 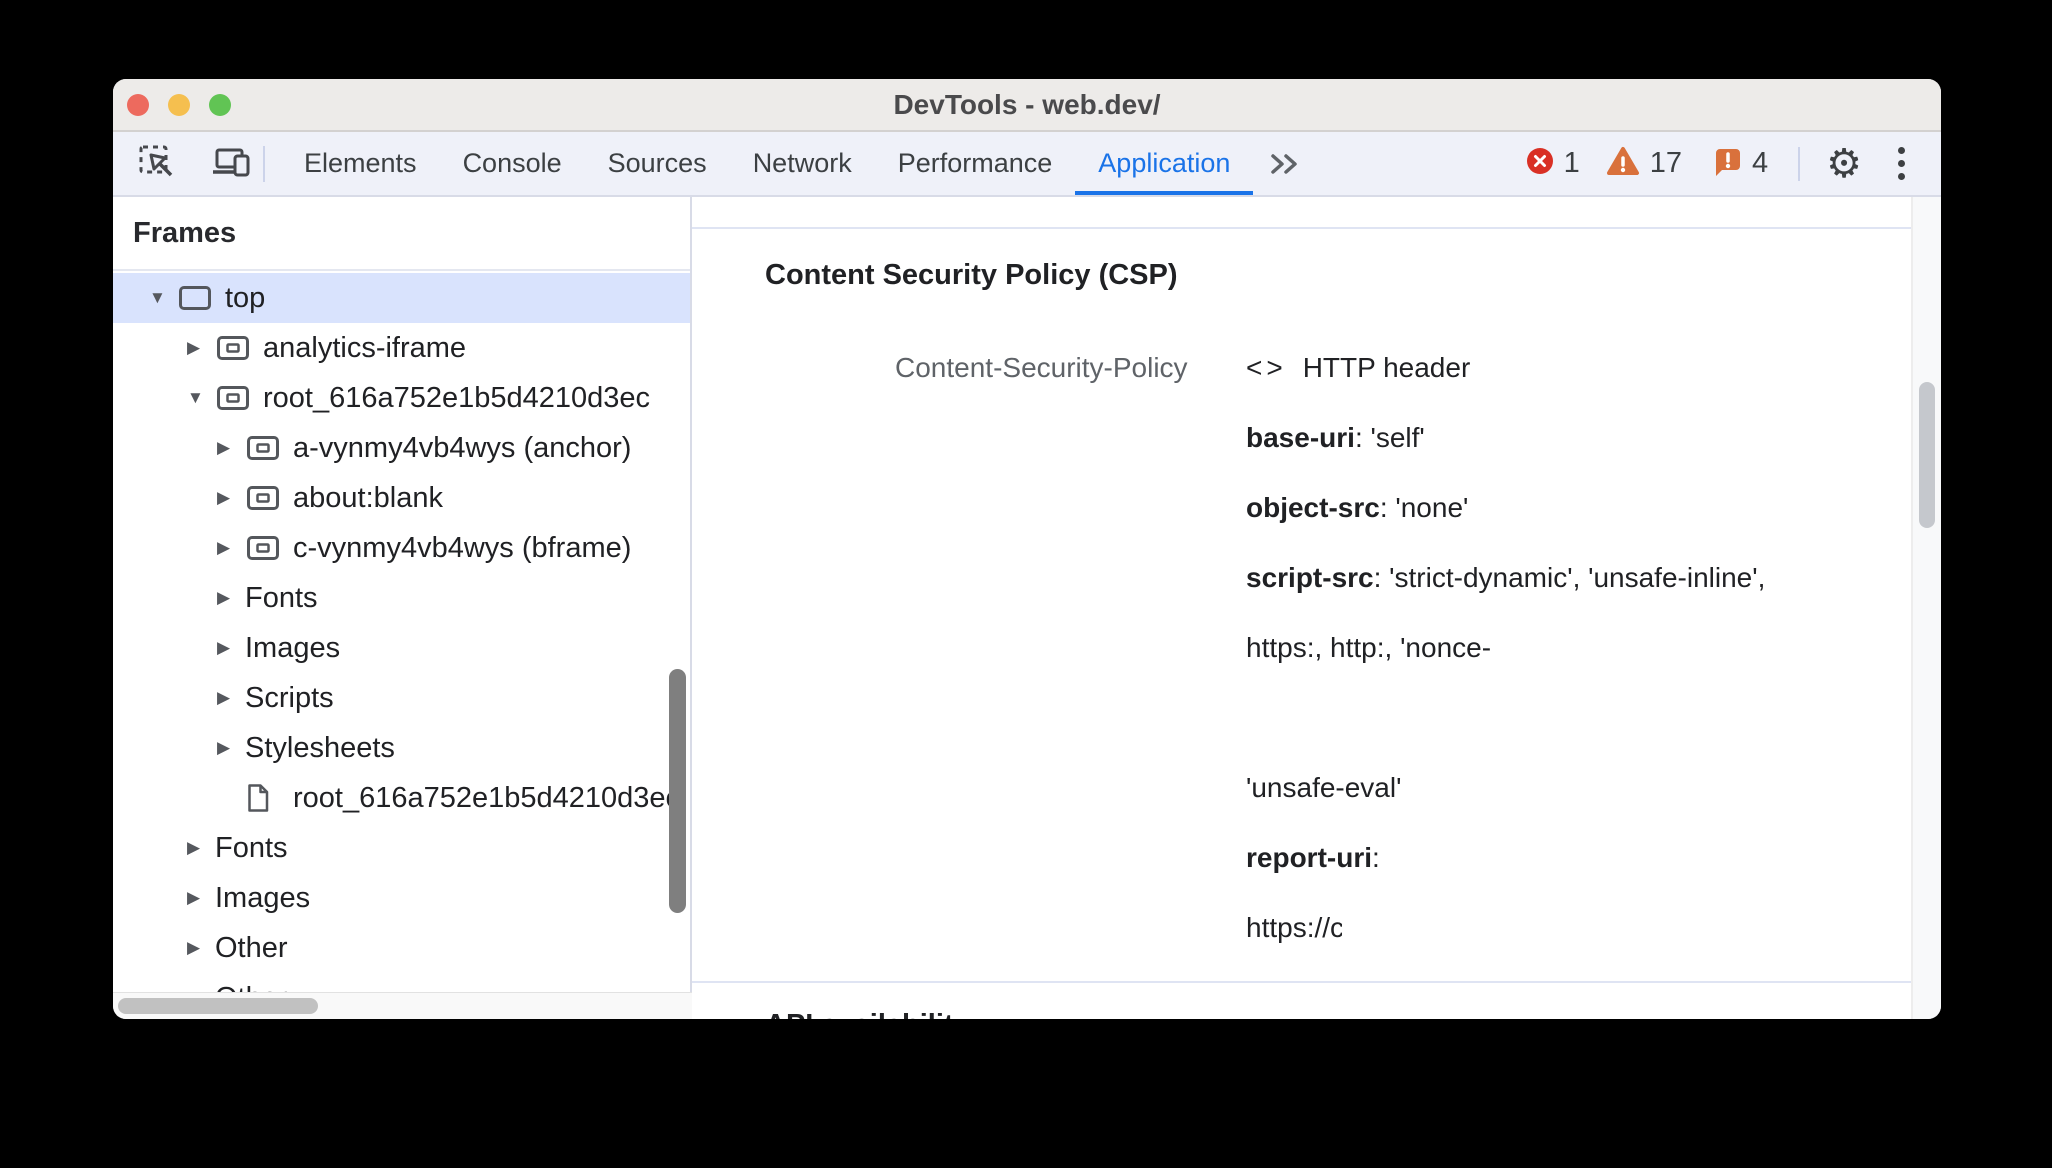 What do you see at coordinates (1300, 437) in the screenshot?
I see `csp-text-segment: base-uri` at bounding box center [1300, 437].